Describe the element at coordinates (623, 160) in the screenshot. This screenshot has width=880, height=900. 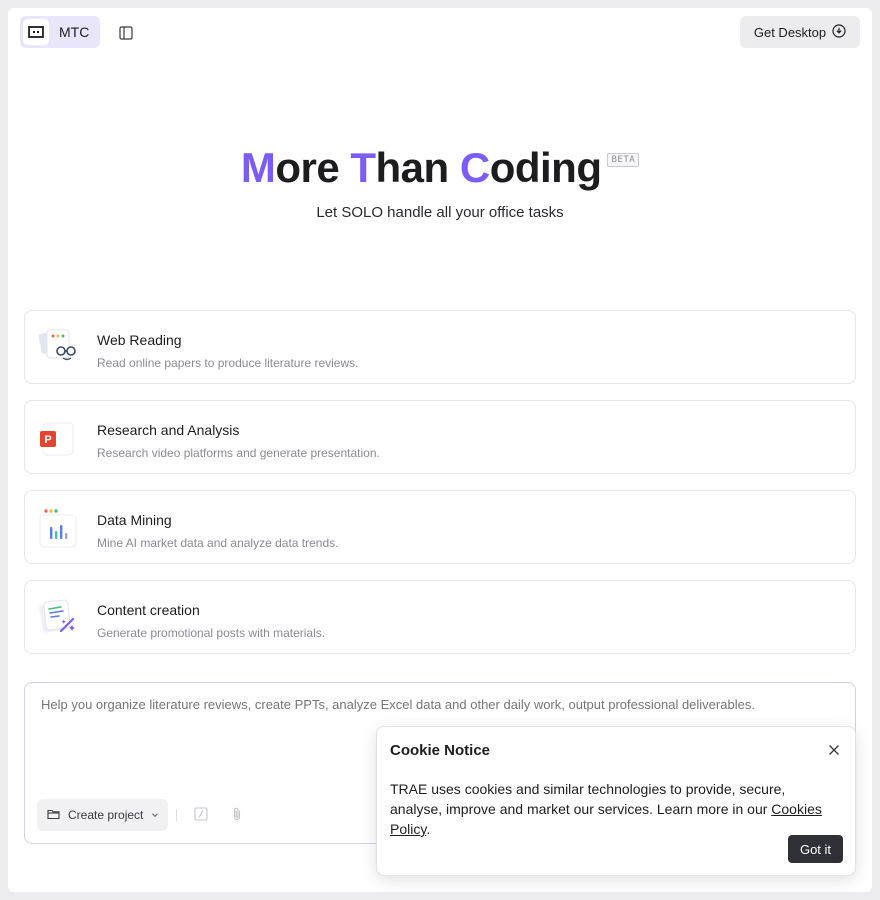
I see `beta-badge: BETA` at that location.